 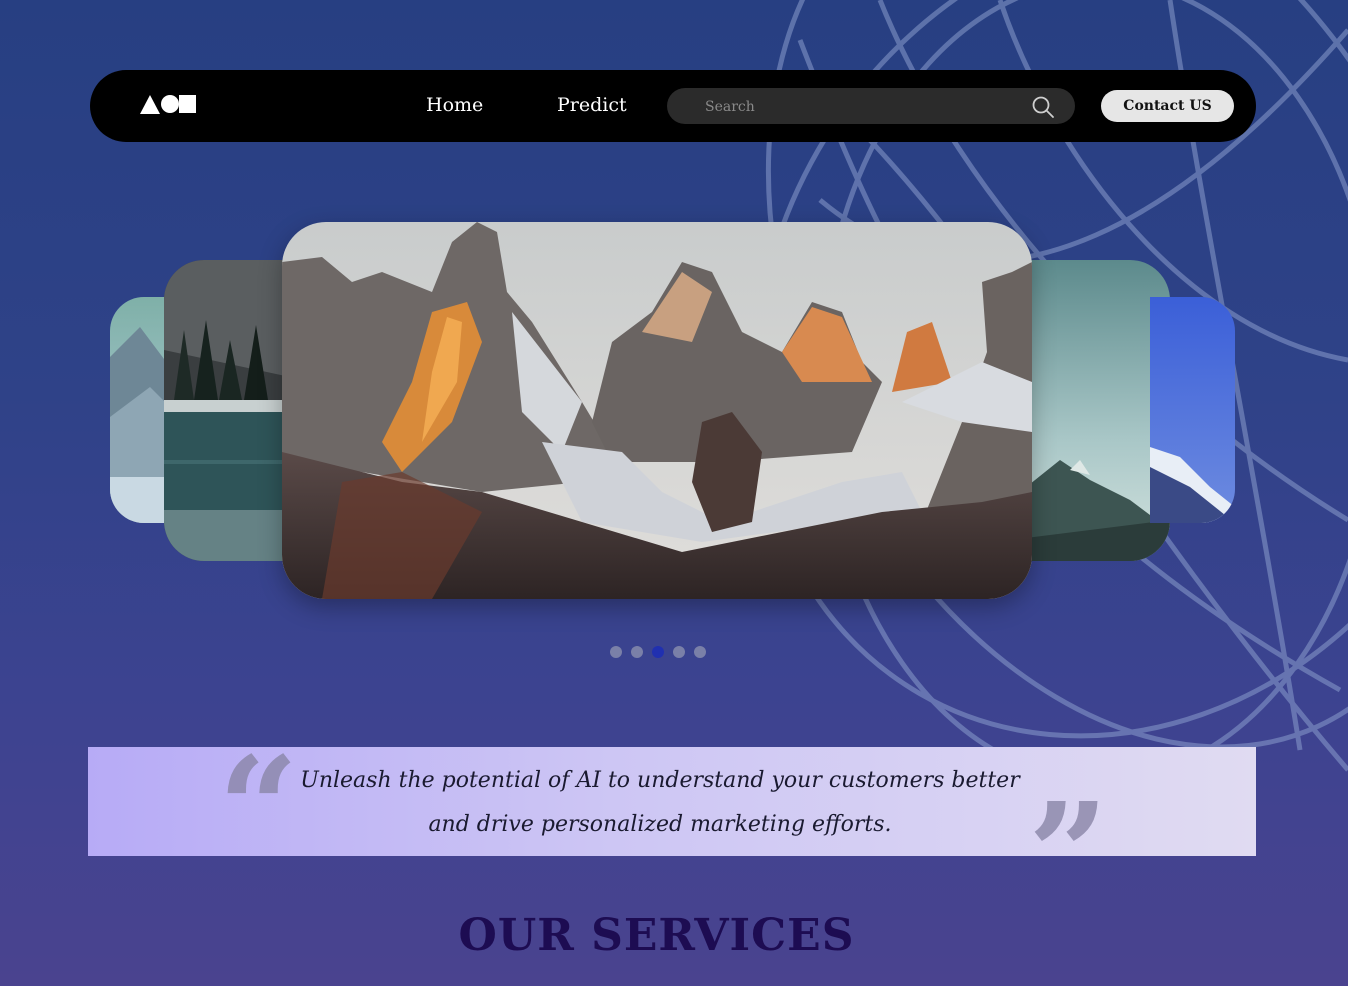 What do you see at coordinates (168, 104) in the screenshot?
I see `shapes-logo-icon` at bounding box center [168, 104].